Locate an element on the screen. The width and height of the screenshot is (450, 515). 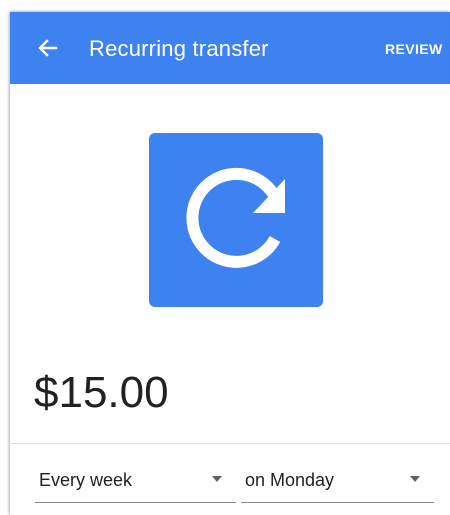
page-title: Recurring transfer is located at coordinates (179, 48).